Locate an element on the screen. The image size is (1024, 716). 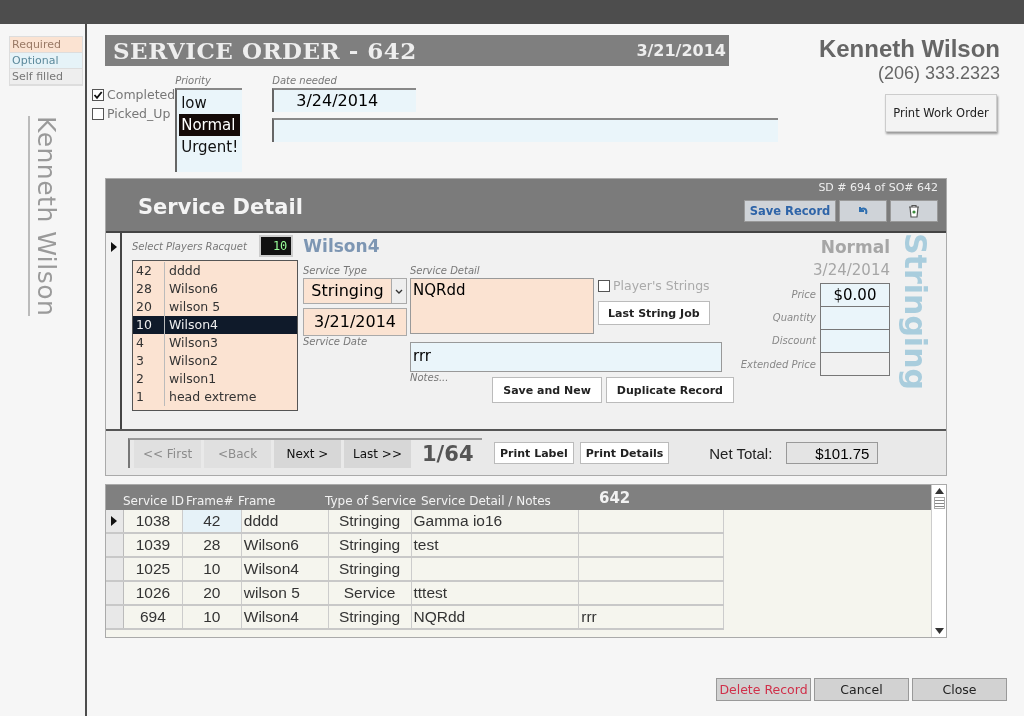
order-date: 3/21/2014 is located at coordinates (681, 50).